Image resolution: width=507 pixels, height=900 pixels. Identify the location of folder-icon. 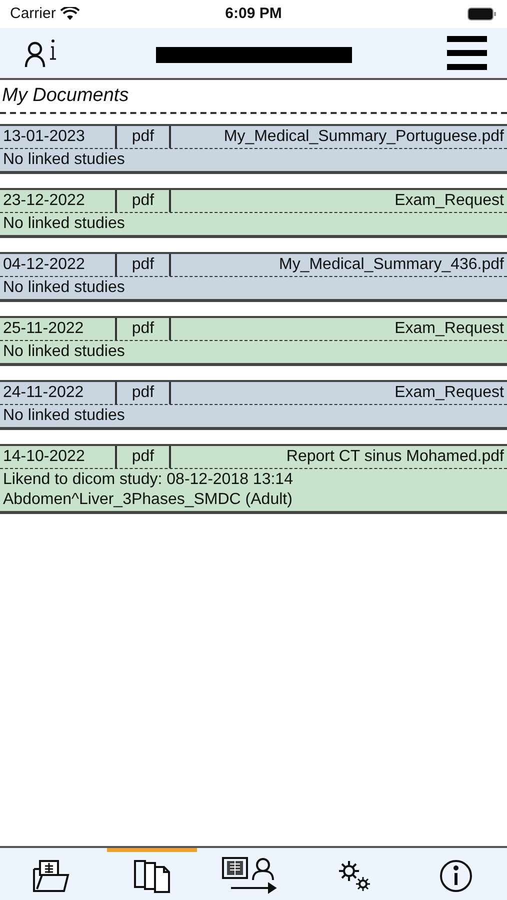
(50, 876).